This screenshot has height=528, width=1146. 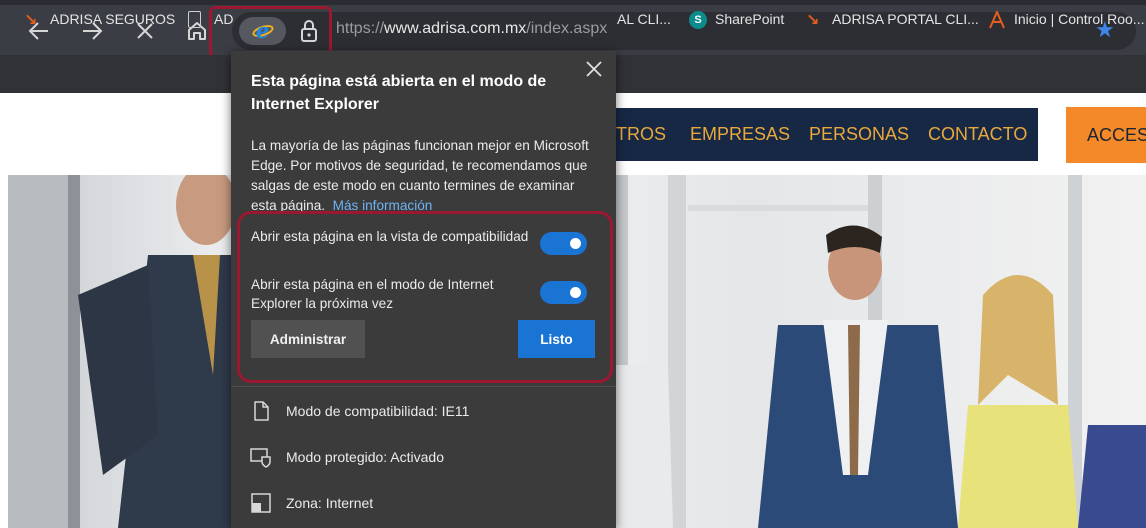 I want to click on acceso-label: ACCESO, so click(x=1116, y=135).